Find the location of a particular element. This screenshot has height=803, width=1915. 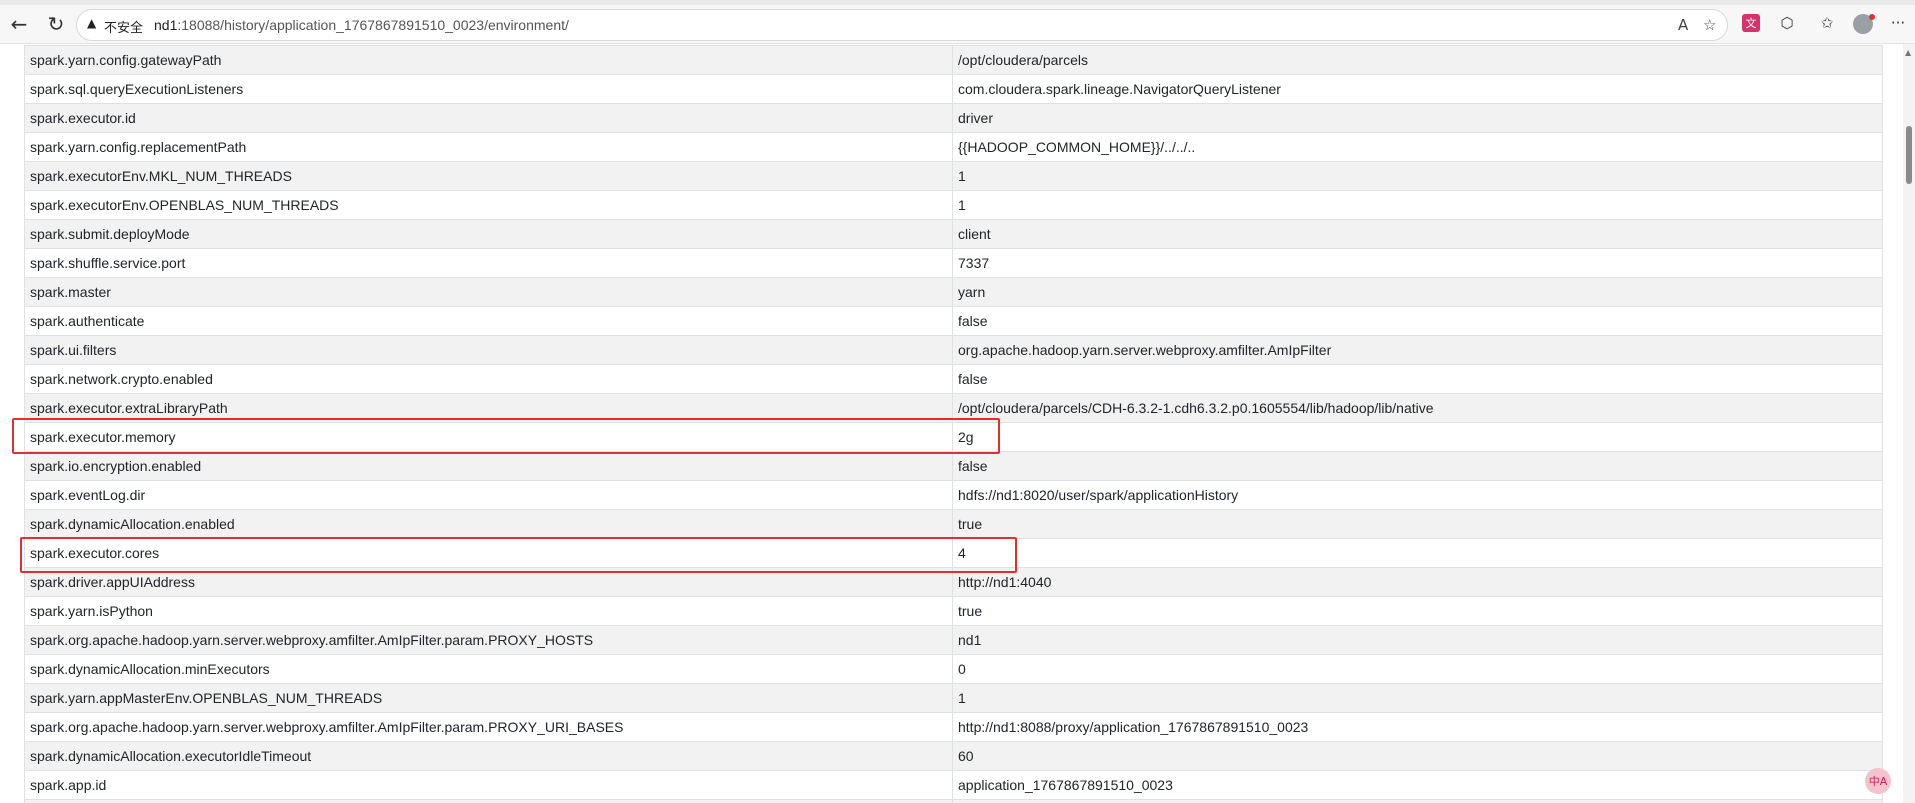

security-label: 不安全 is located at coordinates (123, 26).